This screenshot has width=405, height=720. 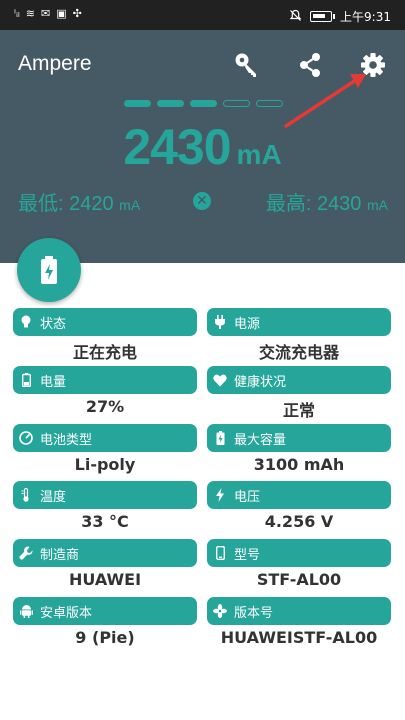 I want to click on info-label-pill: 电池类型, so click(x=105, y=438).